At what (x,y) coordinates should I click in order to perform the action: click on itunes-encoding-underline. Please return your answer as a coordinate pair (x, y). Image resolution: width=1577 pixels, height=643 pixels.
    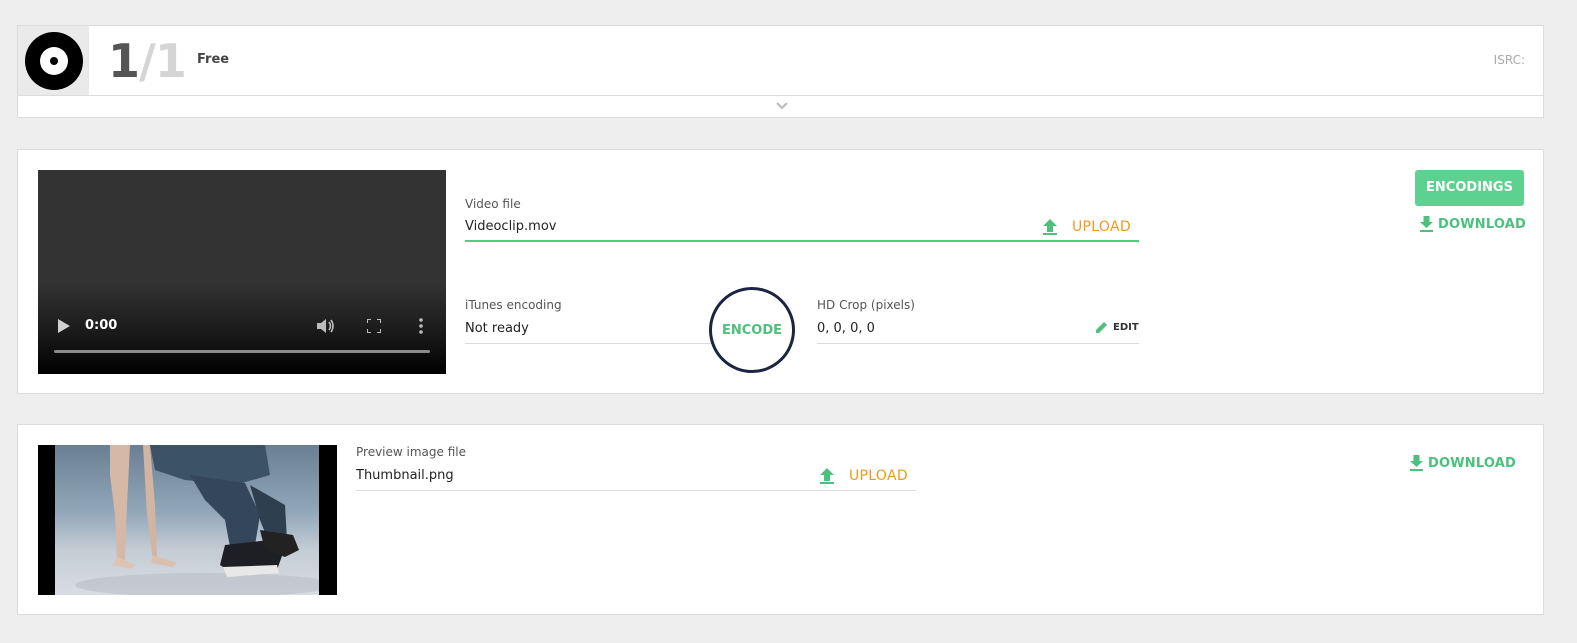
    Looking at the image, I should click on (589, 343).